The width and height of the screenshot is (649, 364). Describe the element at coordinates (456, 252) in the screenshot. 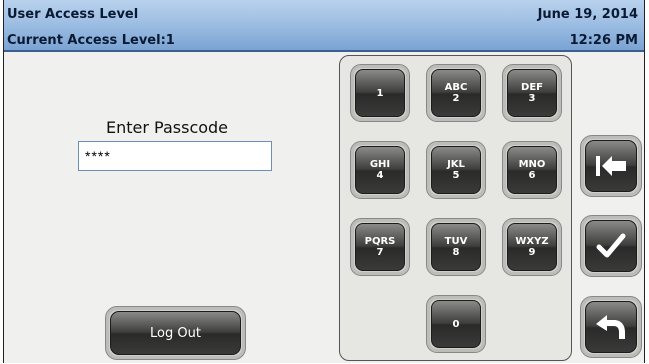

I see `key-digit: 8` at that location.